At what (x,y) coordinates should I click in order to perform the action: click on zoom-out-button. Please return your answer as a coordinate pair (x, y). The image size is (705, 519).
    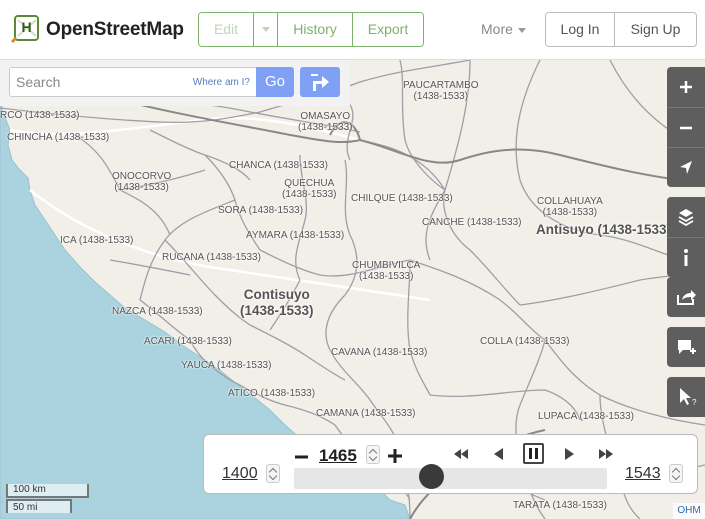
    Looking at the image, I should click on (686, 127).